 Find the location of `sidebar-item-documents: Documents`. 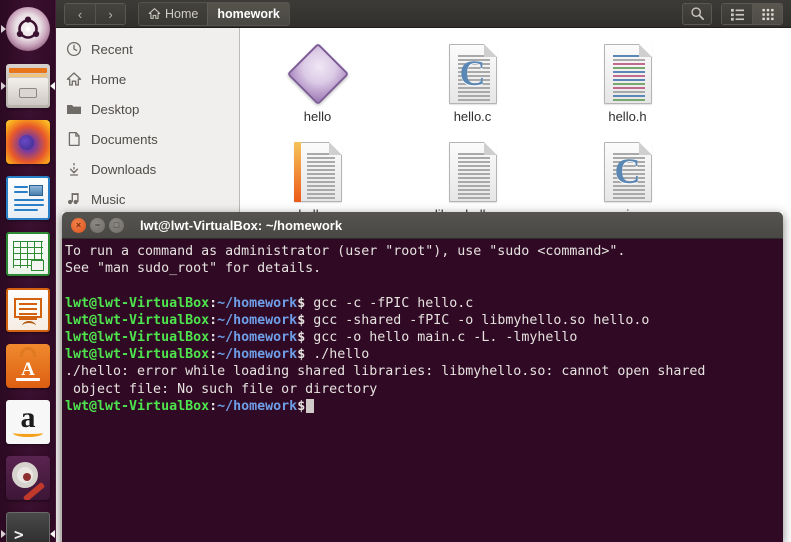

sidebar-item-documents: Documents is located at coordinates (147, 139).